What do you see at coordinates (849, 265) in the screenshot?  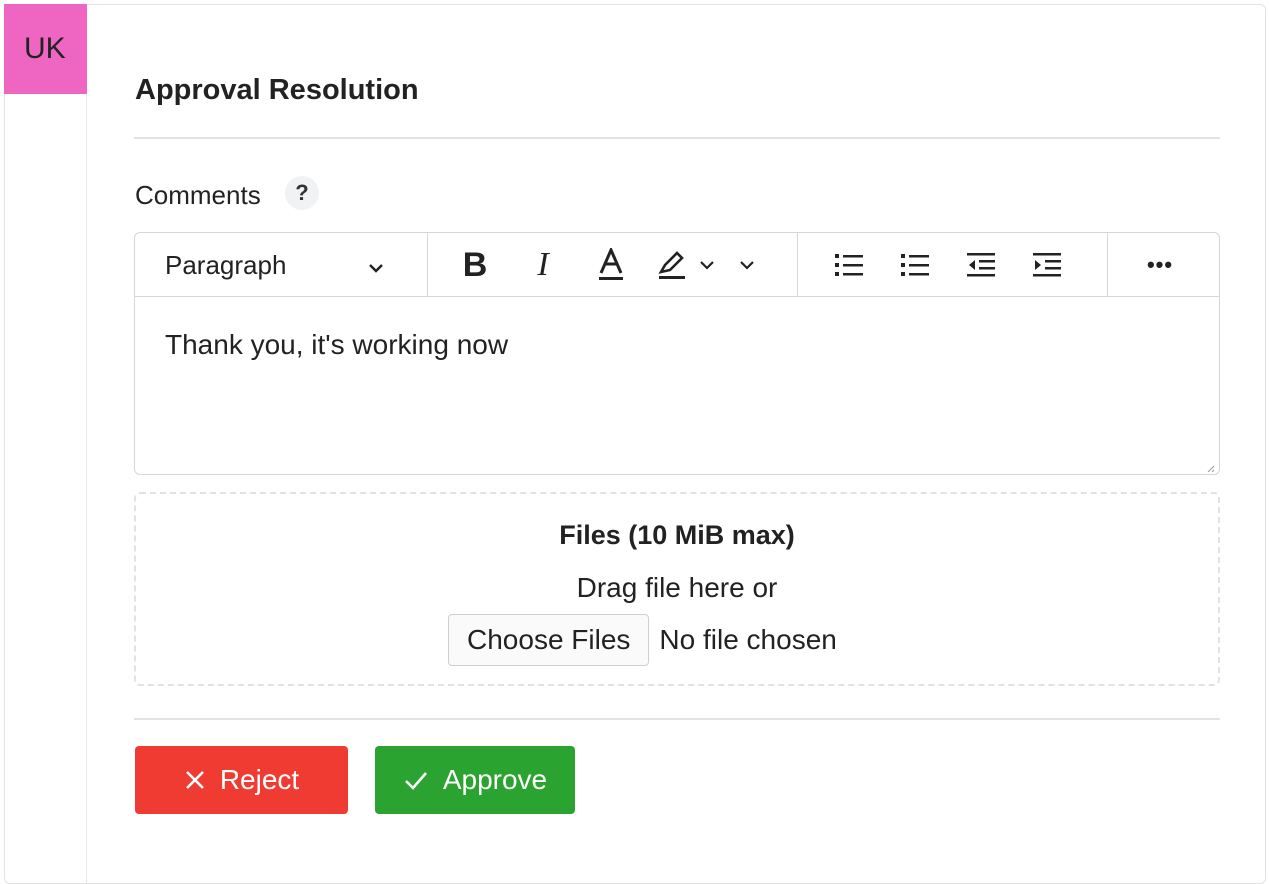 I see `bullet-list-icon` at bounding box center [849, 265].